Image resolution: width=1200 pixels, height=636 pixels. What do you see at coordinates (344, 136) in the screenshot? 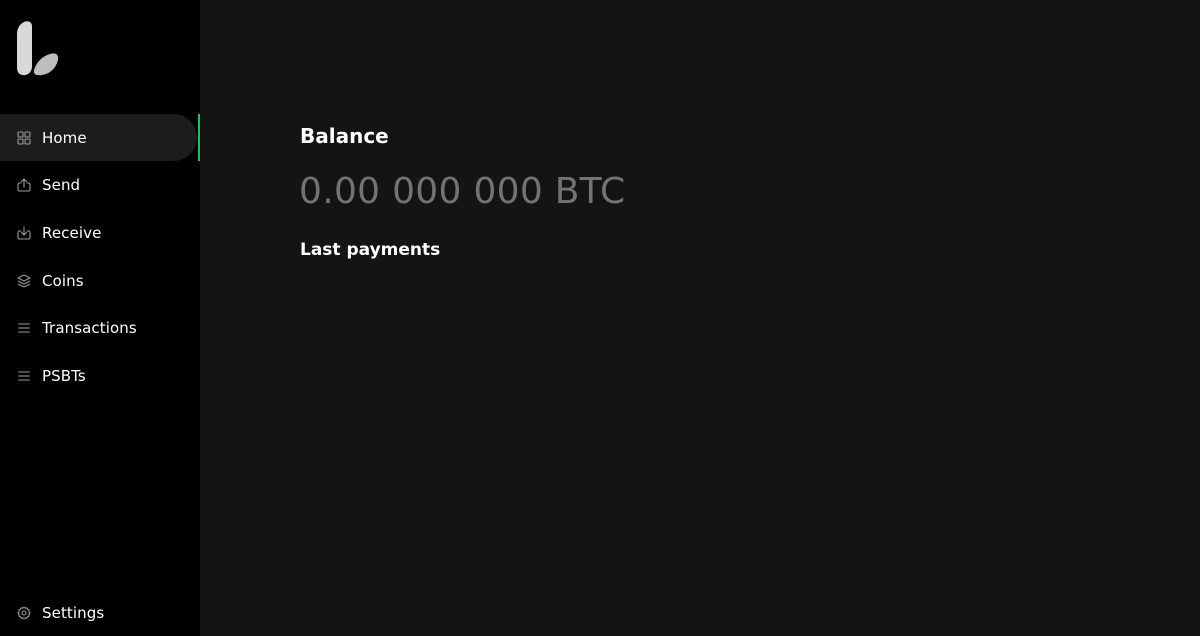
I see `balance-title: Balance` at bounding box center [344, 136].